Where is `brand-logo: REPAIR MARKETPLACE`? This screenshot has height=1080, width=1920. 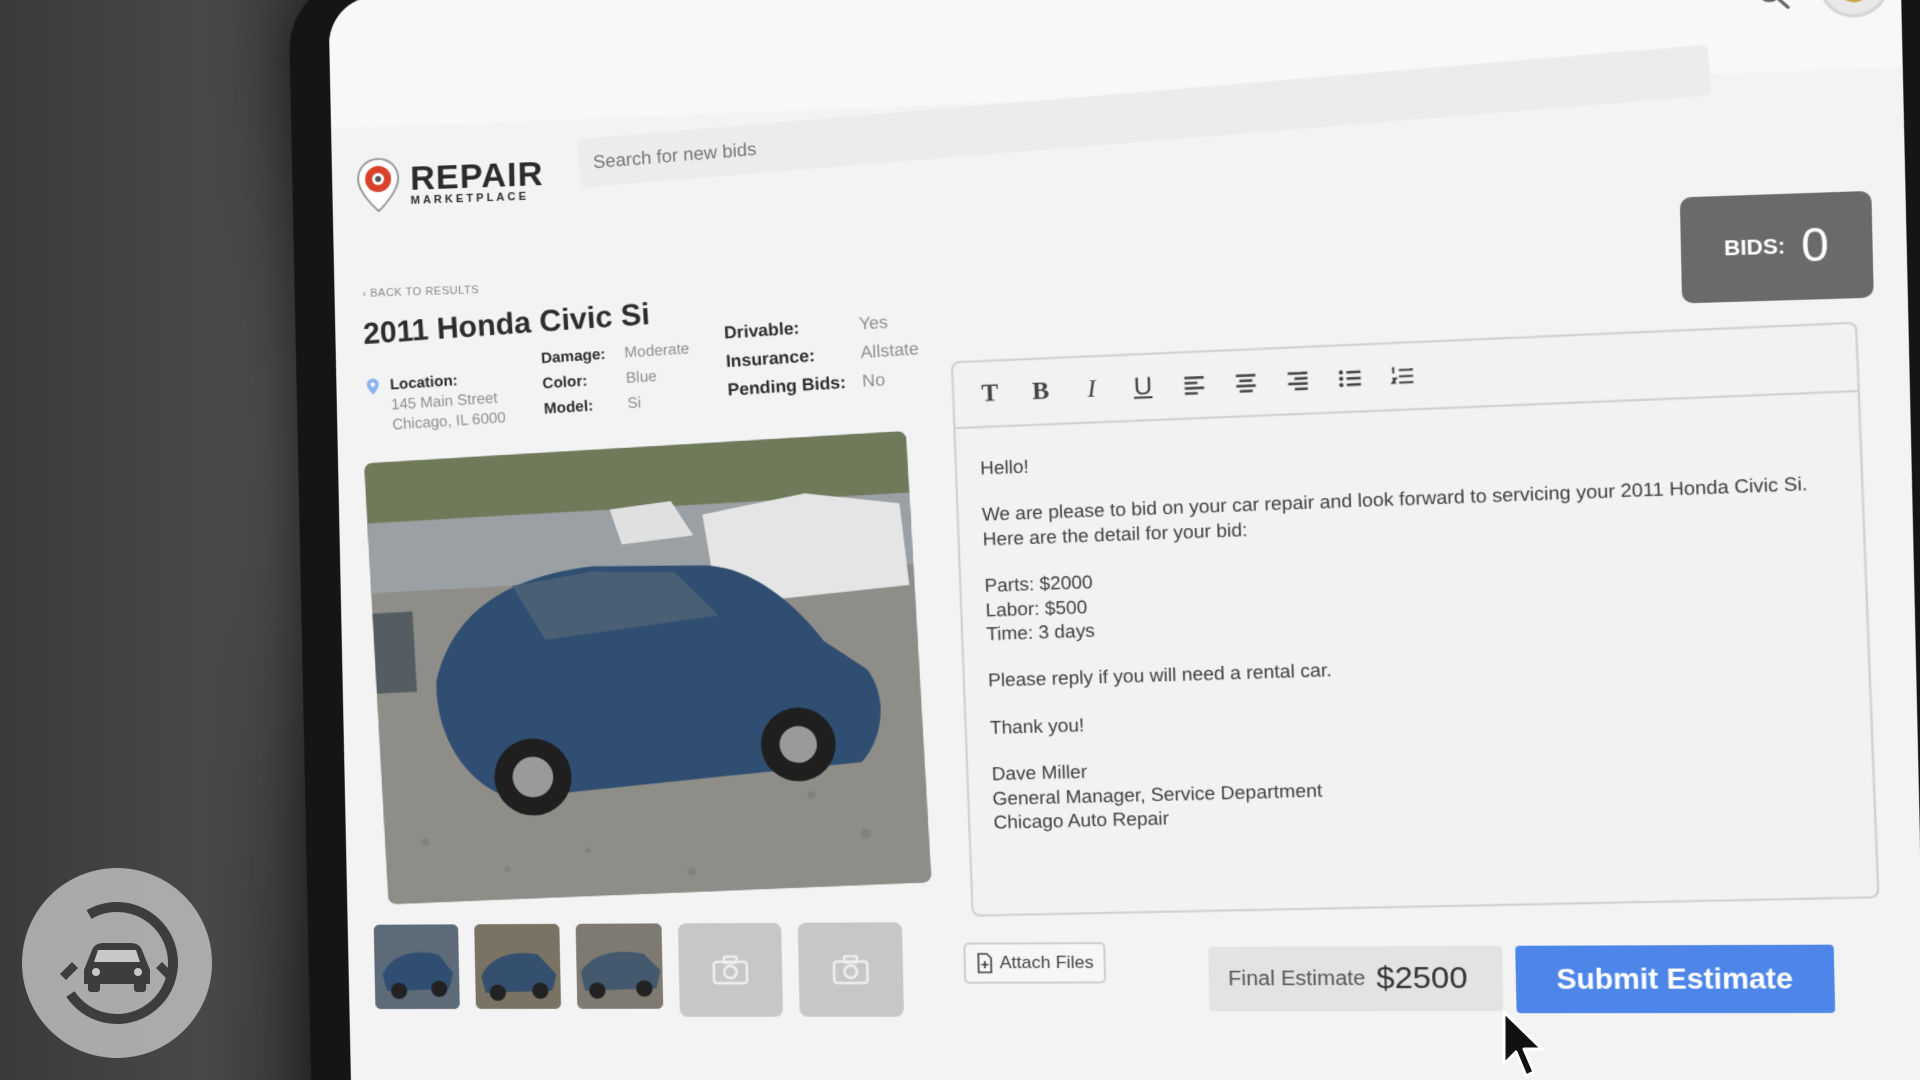
brand-logo: REPAIR MARKETPLACE is located at coordinates (450, 182).